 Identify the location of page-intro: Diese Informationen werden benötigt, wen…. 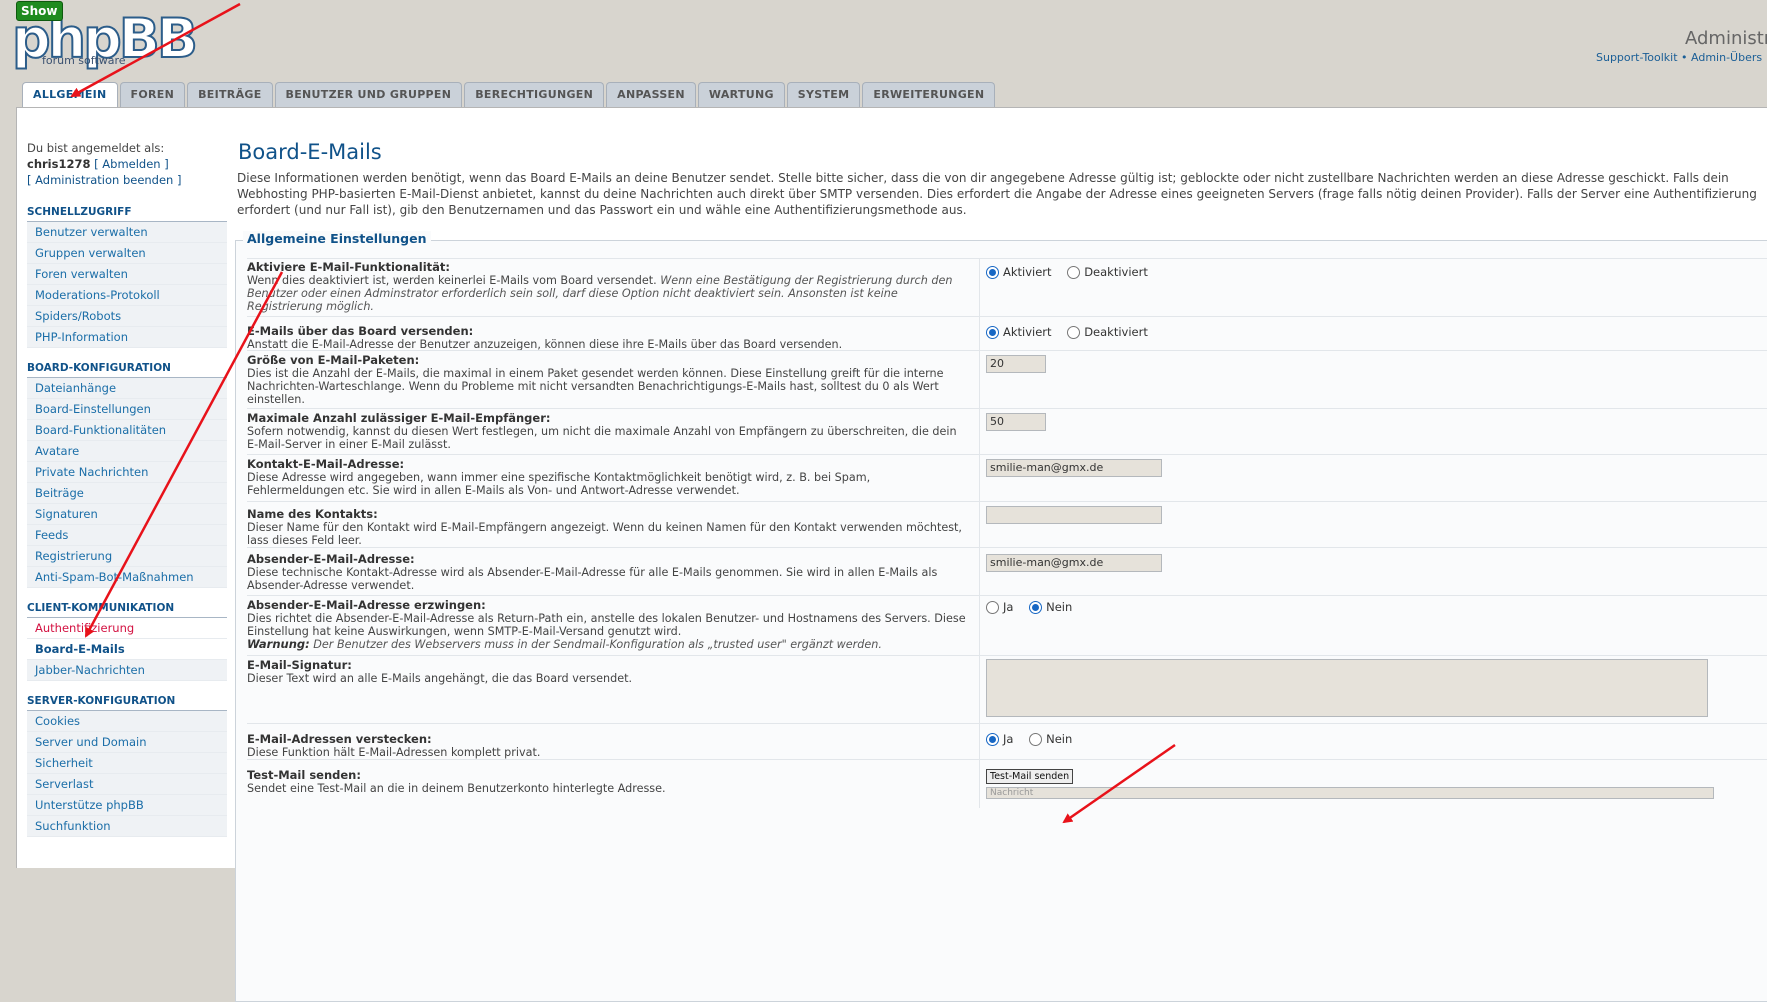
(997, 194).